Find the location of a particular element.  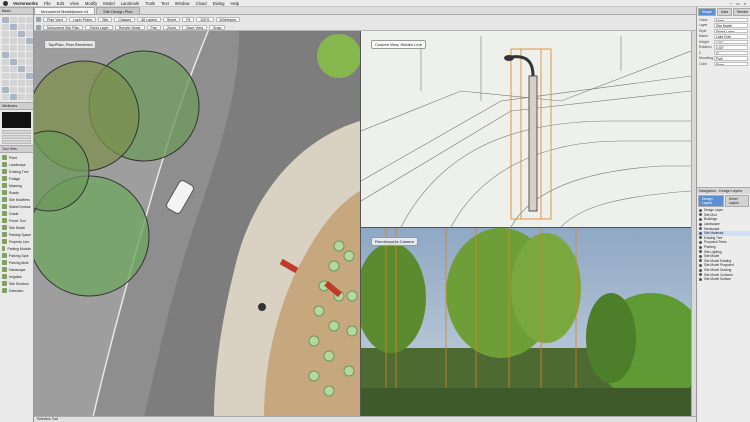

fill-swatch is located at coordinates (16, 120).